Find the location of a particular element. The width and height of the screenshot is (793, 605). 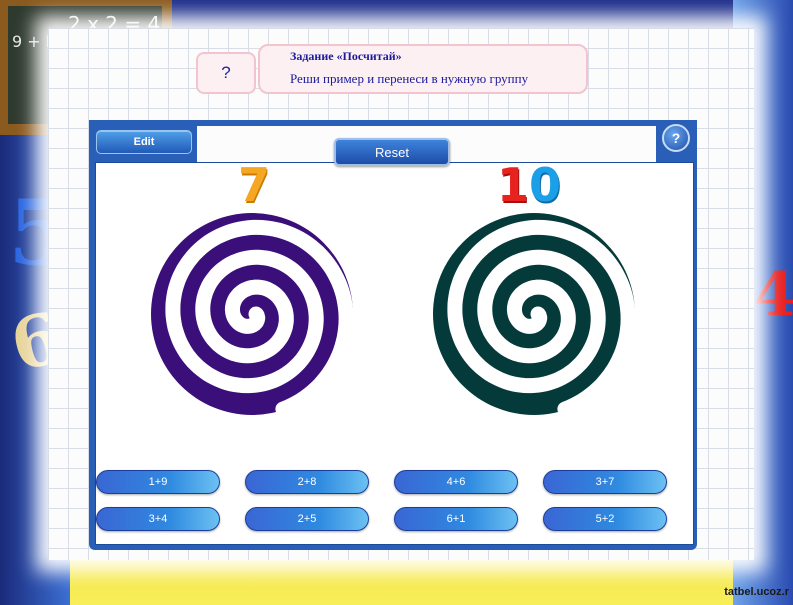

task-instruction: Реши пример и перенеси в нужную группу is located at coordinates (409, 78).